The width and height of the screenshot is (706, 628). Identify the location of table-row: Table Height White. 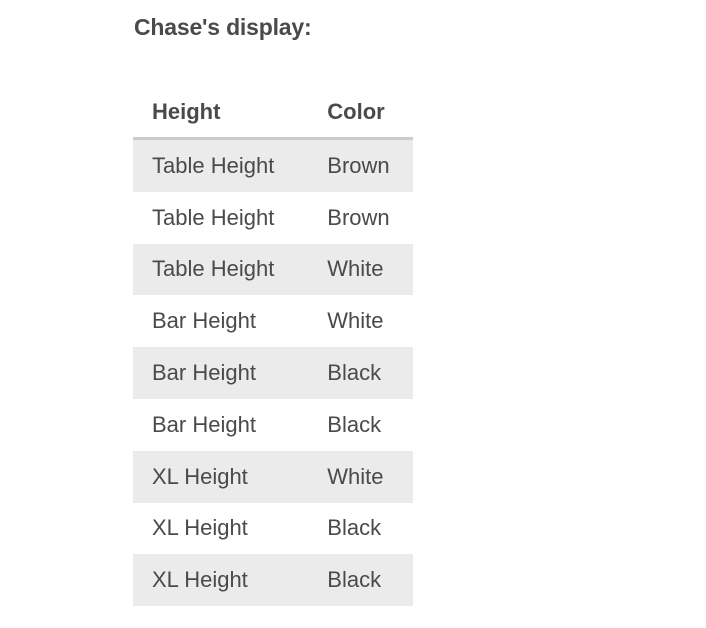
(273, 269).